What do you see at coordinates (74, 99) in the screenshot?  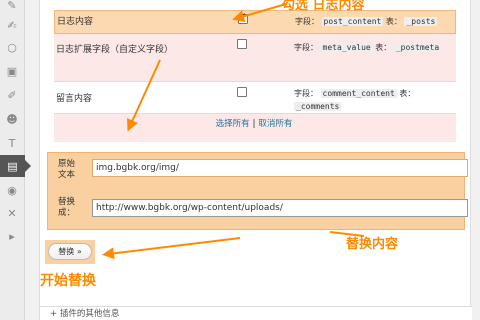 I see `row-label: 留言内容` at bounding box center [74, 99].